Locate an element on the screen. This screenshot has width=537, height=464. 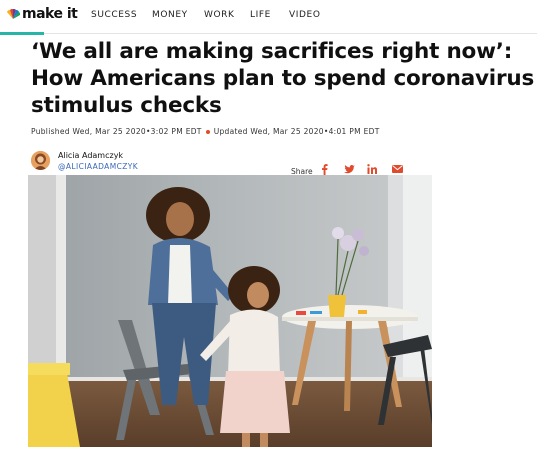
facebook-icon is located at coordinates (324, 169).